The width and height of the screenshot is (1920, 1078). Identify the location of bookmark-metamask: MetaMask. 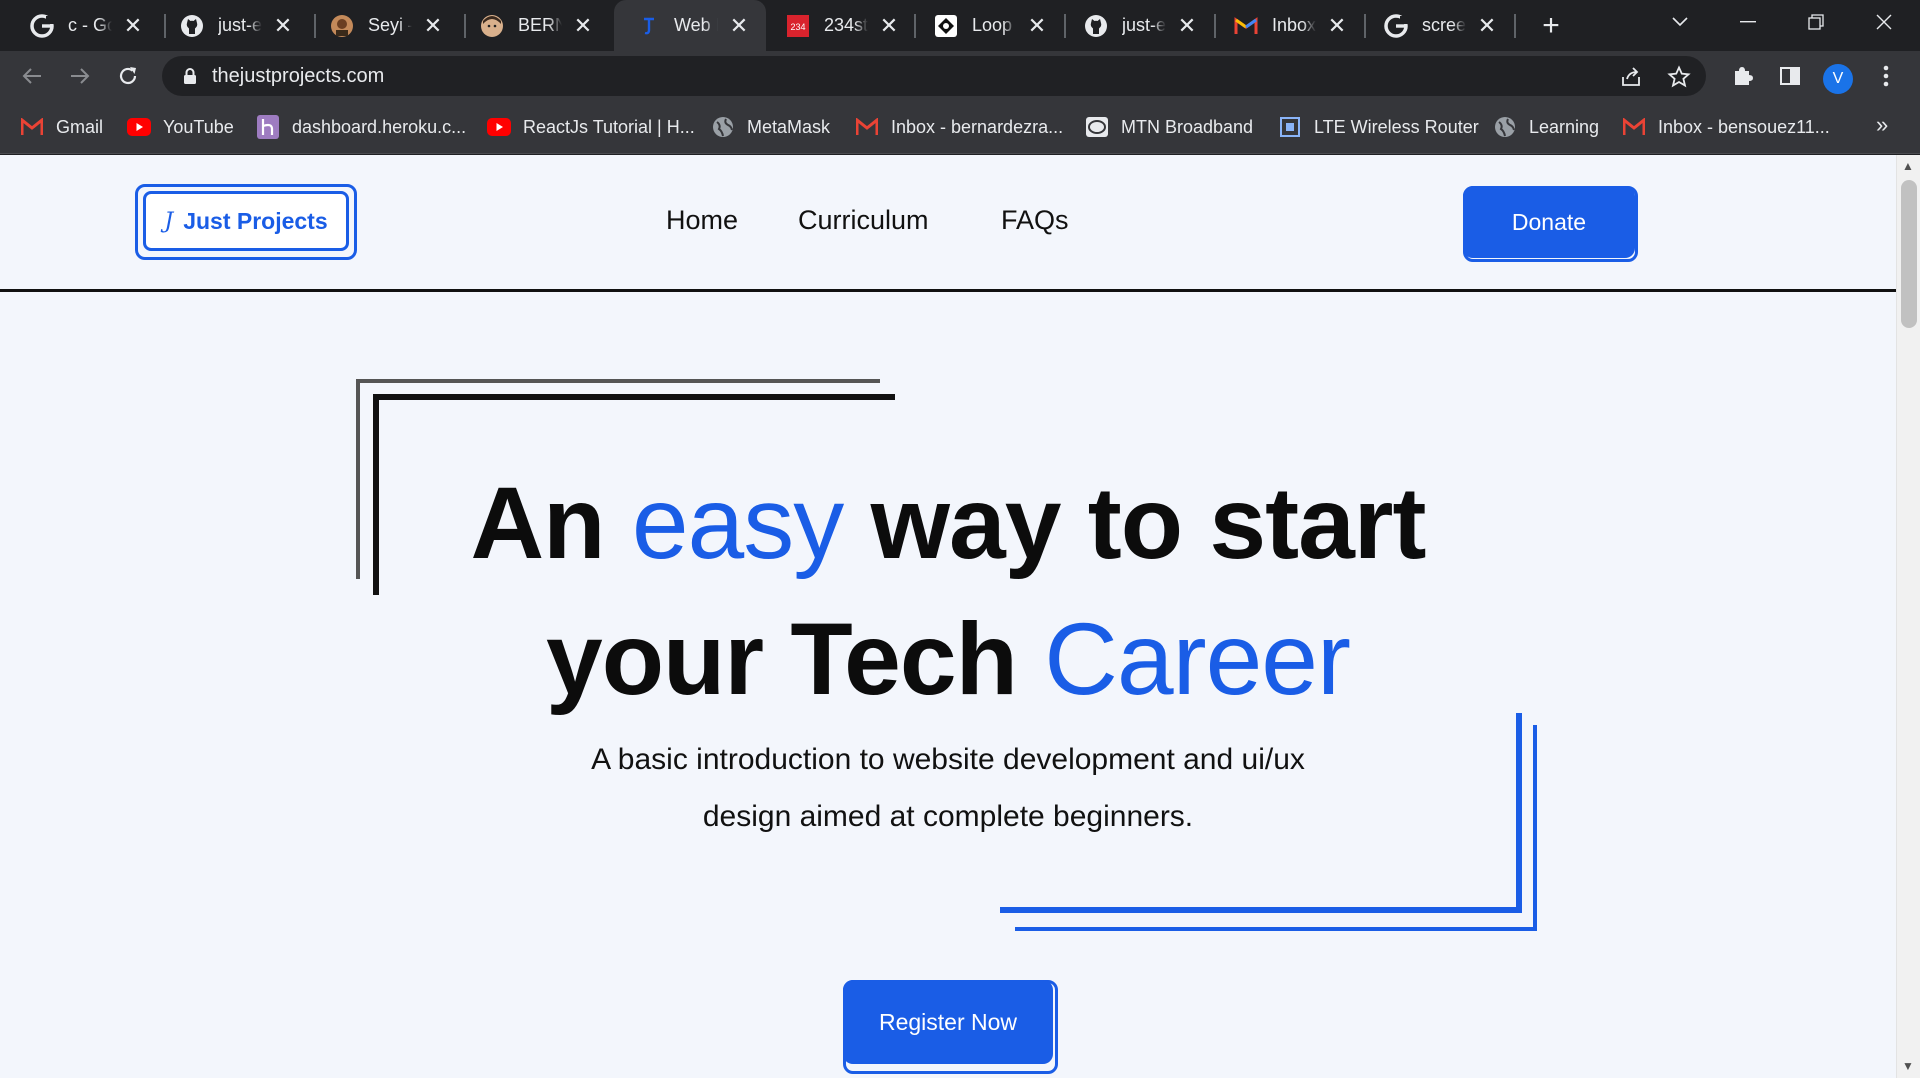
(770, 127).